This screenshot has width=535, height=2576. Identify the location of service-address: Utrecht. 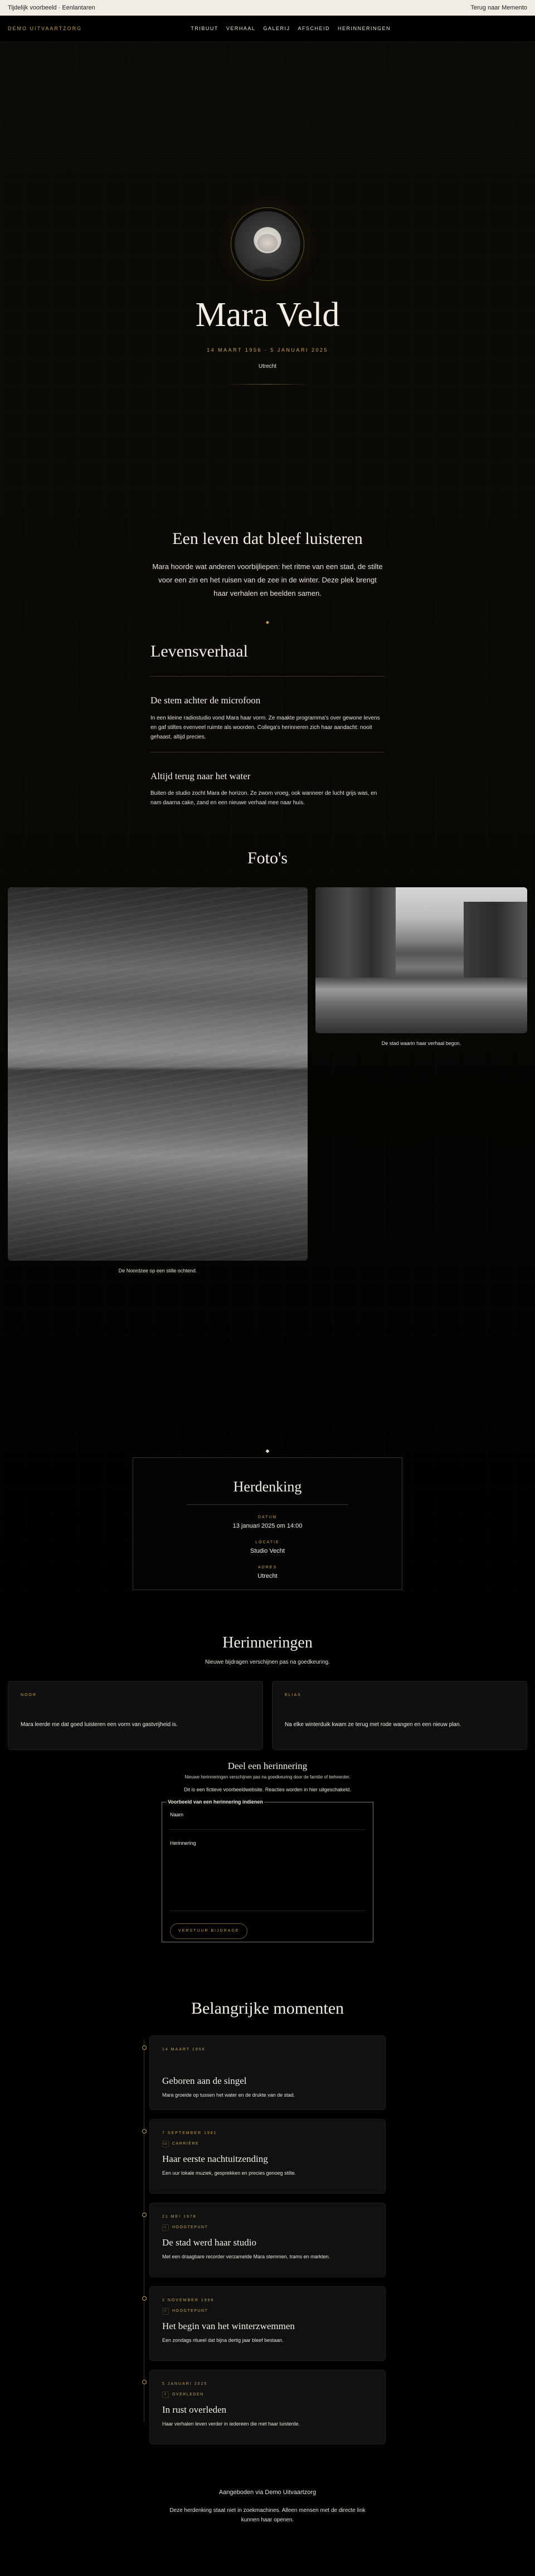
(267, 1576).